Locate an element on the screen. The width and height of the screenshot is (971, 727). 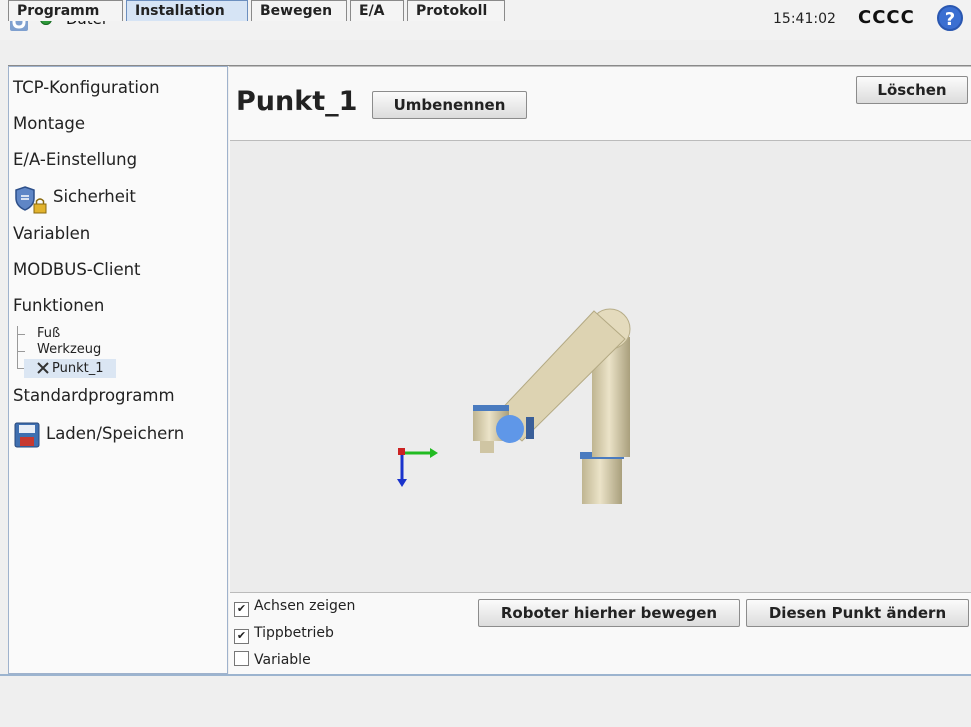
tab-installation: Installation is located at coordinates (187, 10).